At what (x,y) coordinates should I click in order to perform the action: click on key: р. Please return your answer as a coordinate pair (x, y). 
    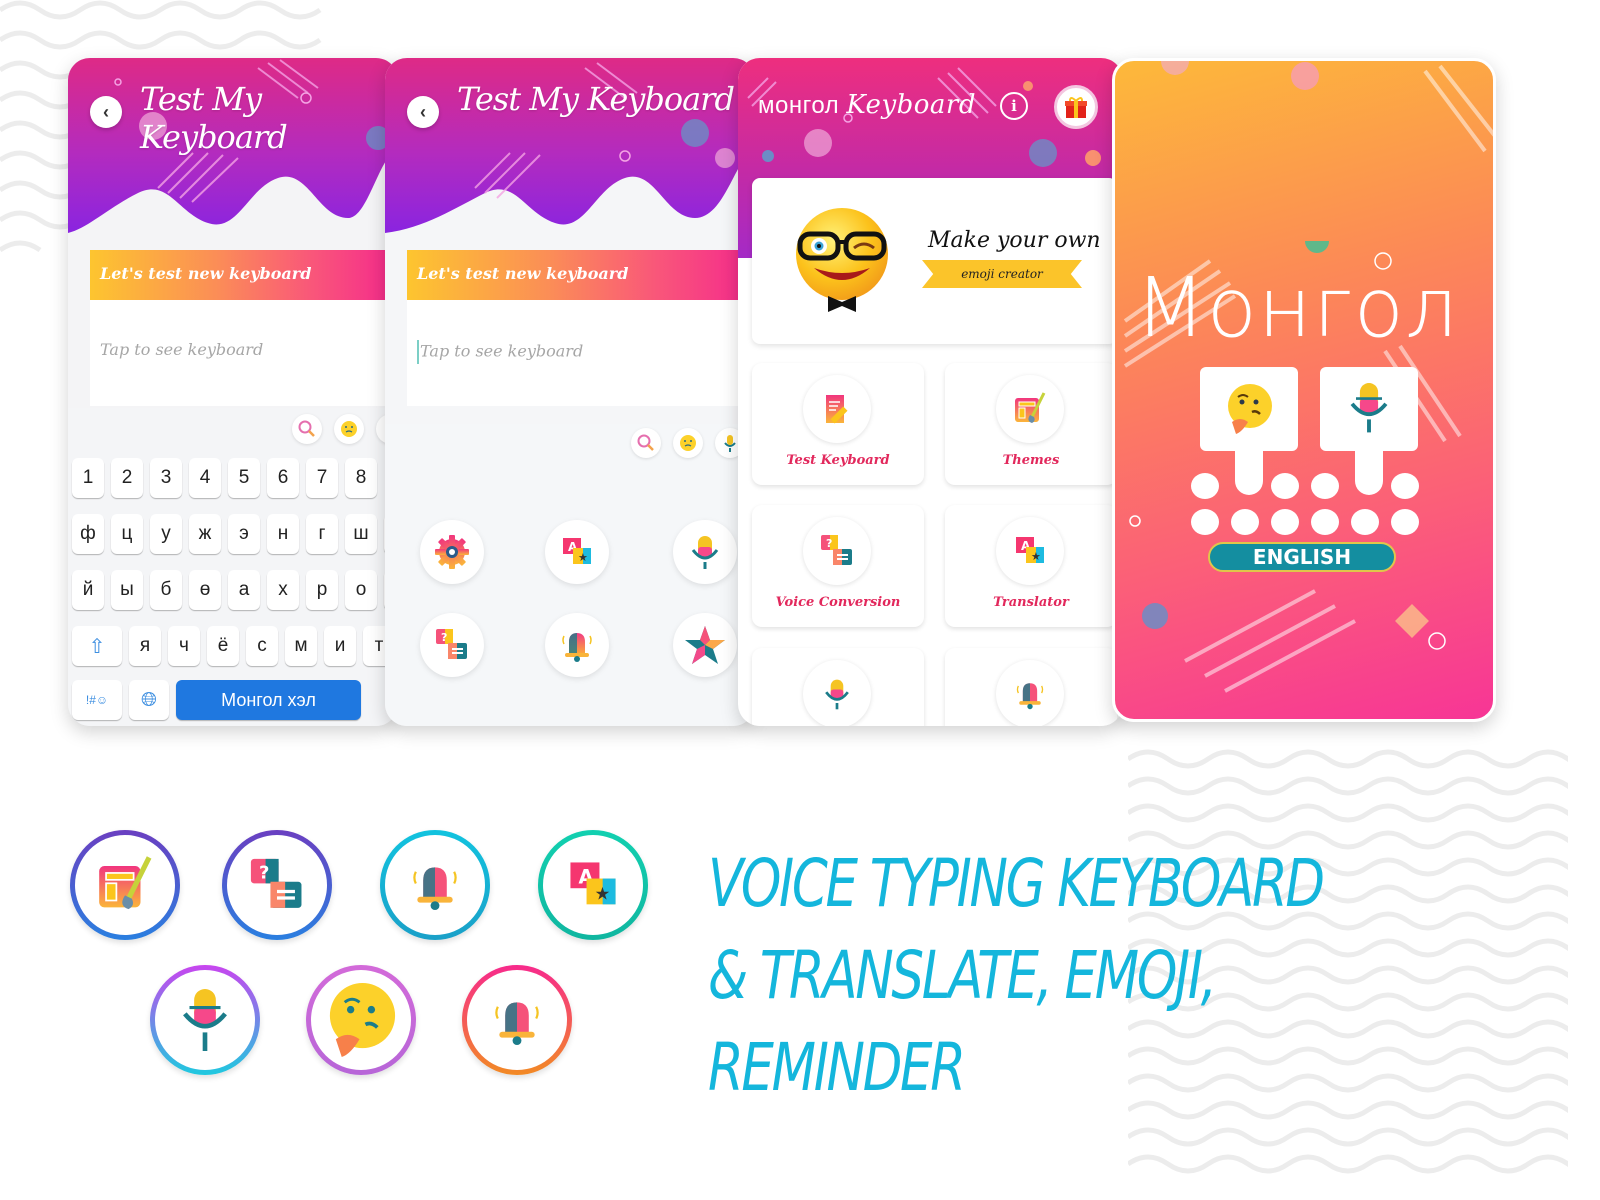
    Looking at the image, I should click on (322, 590).